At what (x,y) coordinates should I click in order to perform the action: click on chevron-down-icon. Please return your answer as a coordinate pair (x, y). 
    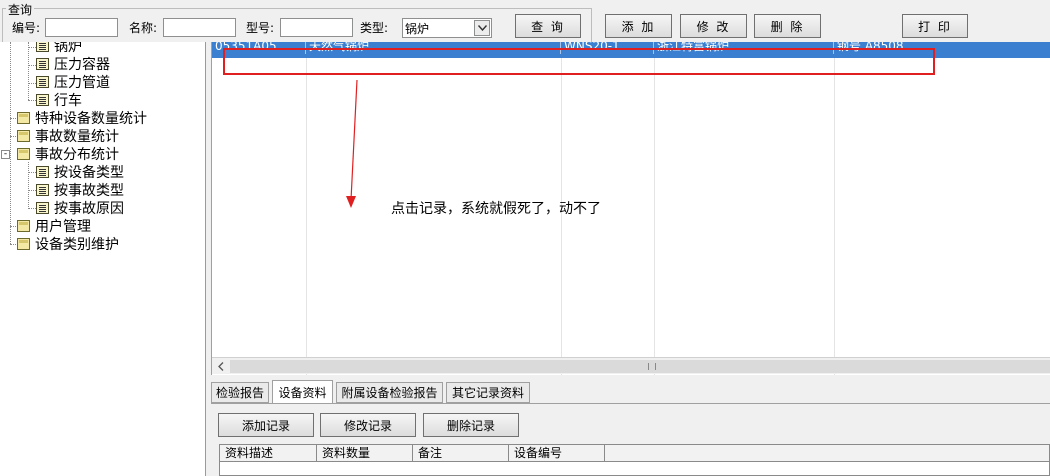
    Looking at the image, I should click on (482, 28).